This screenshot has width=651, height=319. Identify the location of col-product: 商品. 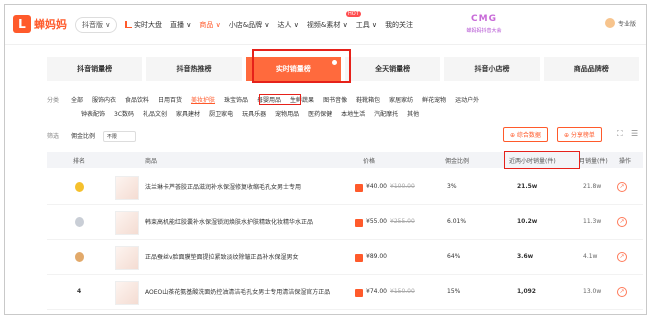
(151, 161).